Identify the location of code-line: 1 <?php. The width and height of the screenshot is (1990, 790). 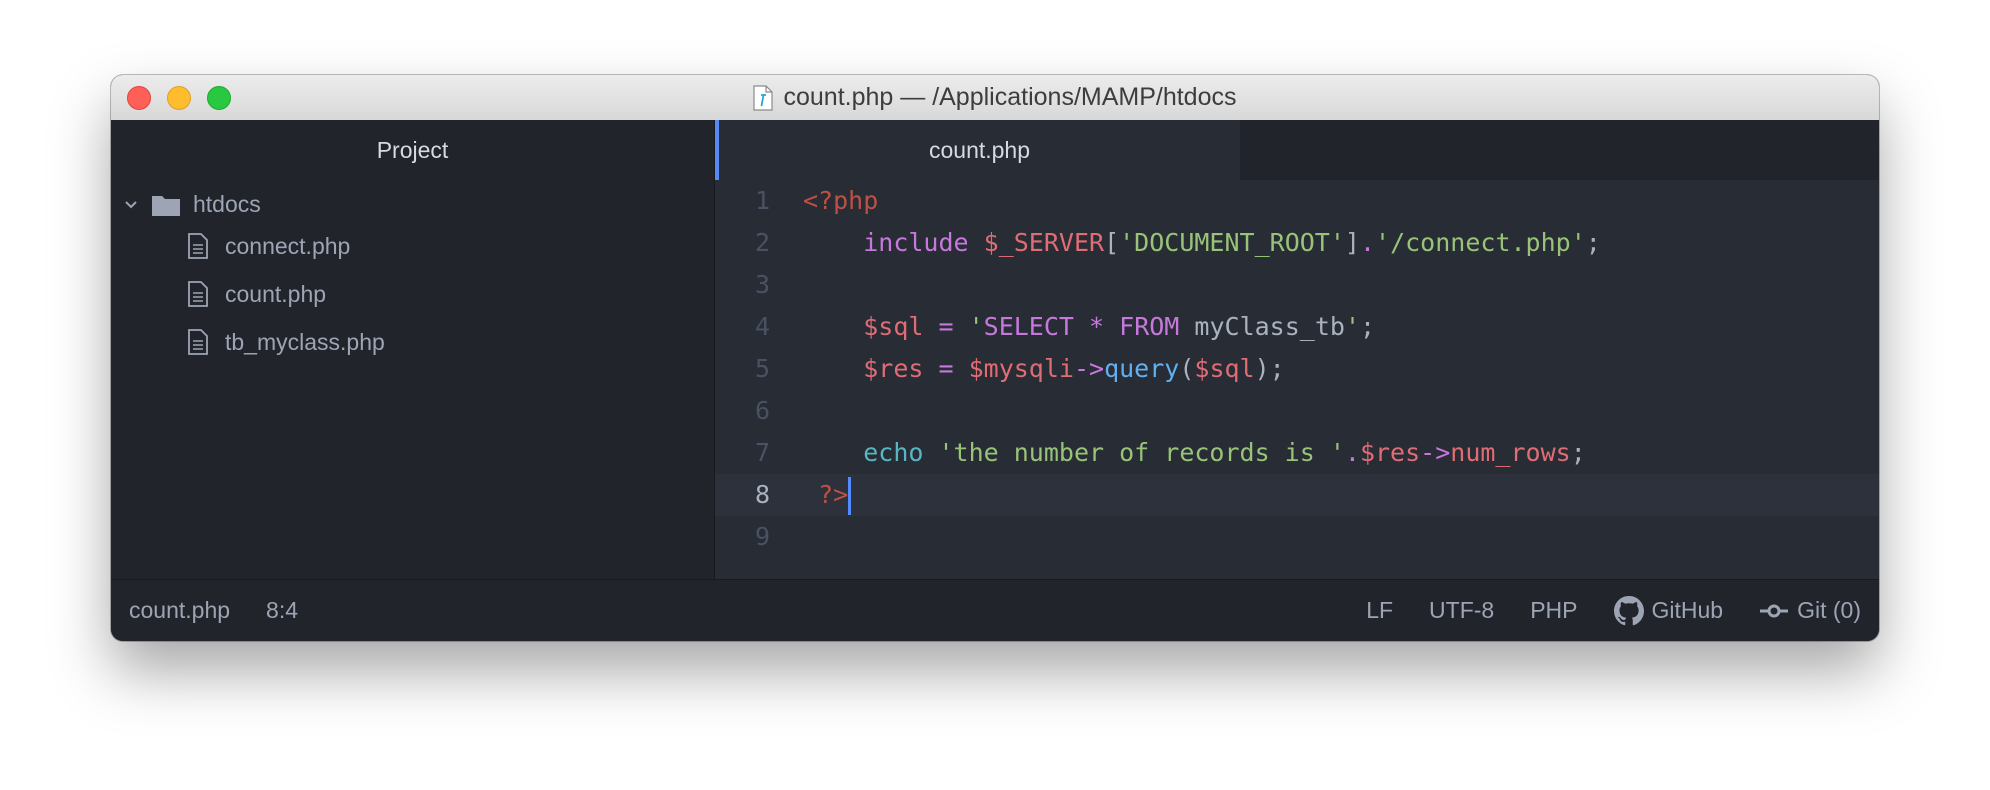
(1297, 201).